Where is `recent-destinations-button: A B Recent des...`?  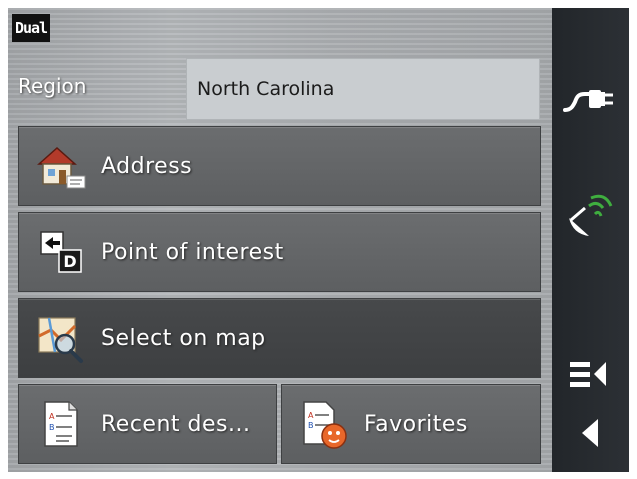
recent-destinations-button: A B Recent des... is located at coordinates (147, 424).